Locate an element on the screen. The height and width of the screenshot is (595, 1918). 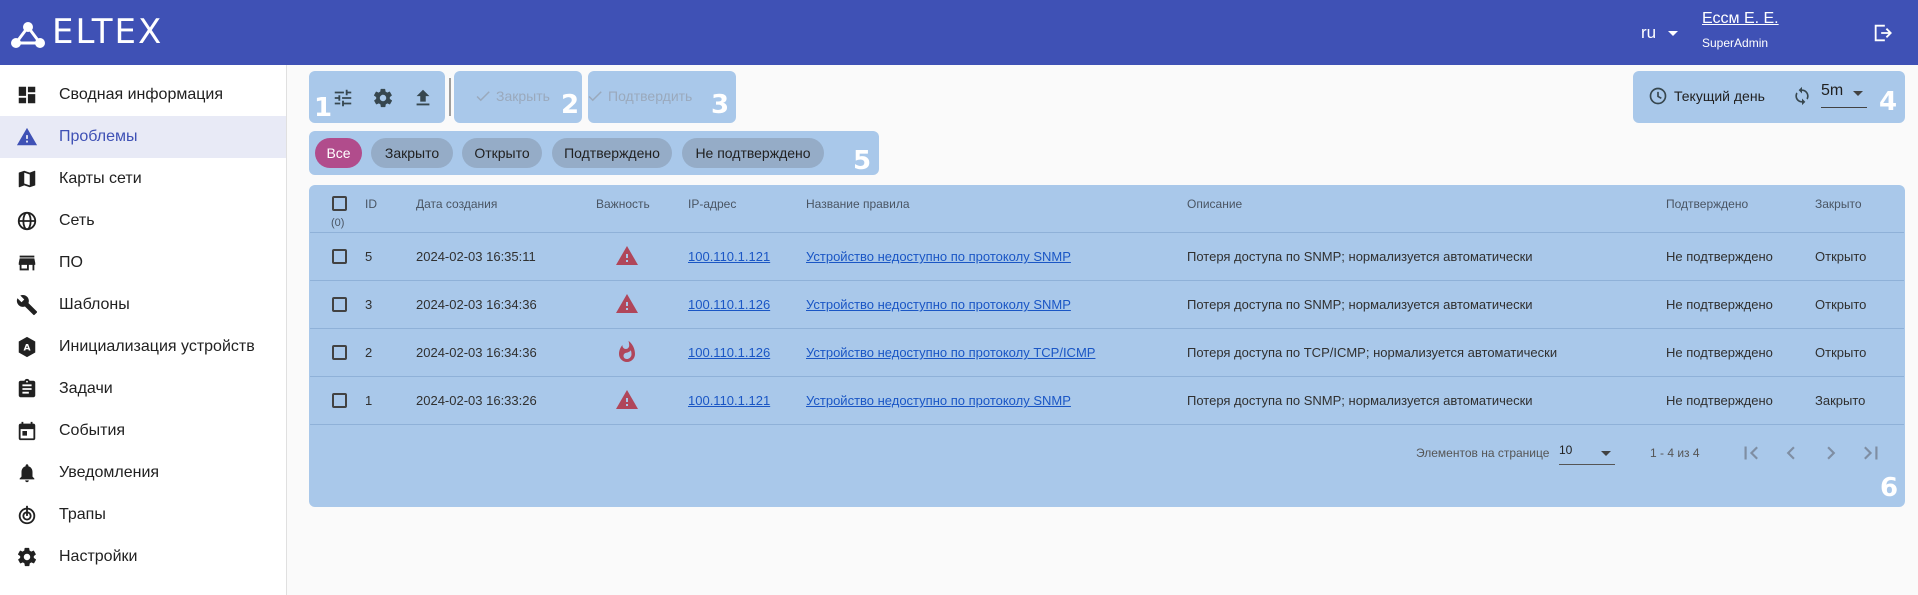
column-header-rule: Название правила is located at coordinates (858, 204).